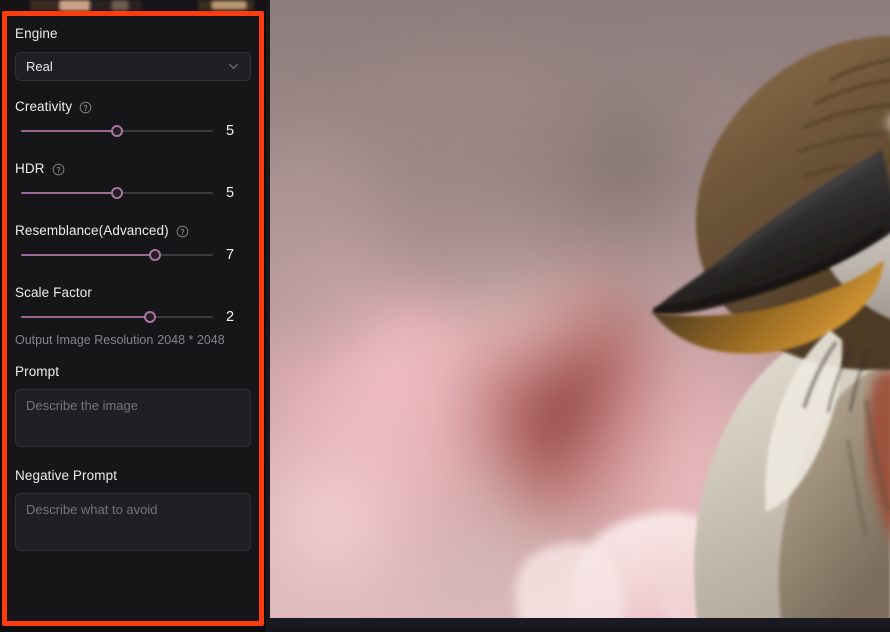 The image size is (890, 632). What do you see at coordinates (233, 66) in the screenshot?
I see `chevron-down-icon` at bounding box center [233, 66].